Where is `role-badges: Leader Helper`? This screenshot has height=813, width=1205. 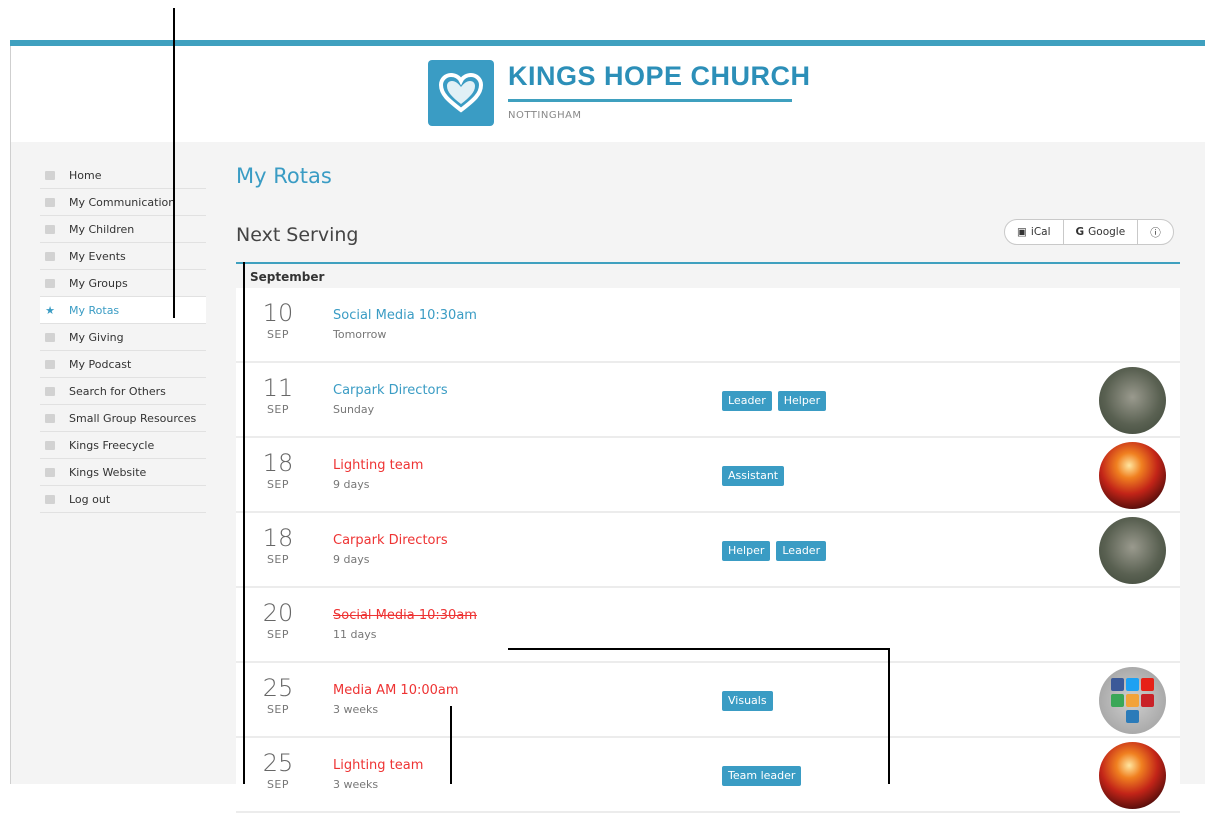 role-badges: Leader Helper is located at coordinates (774, 401).